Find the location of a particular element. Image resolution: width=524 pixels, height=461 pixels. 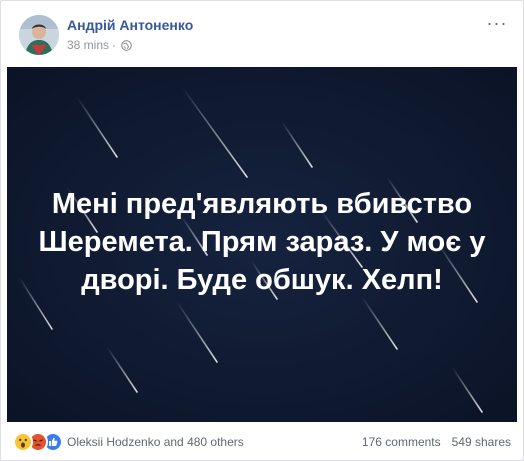

globe-icon is located at coordinates (126, 45).